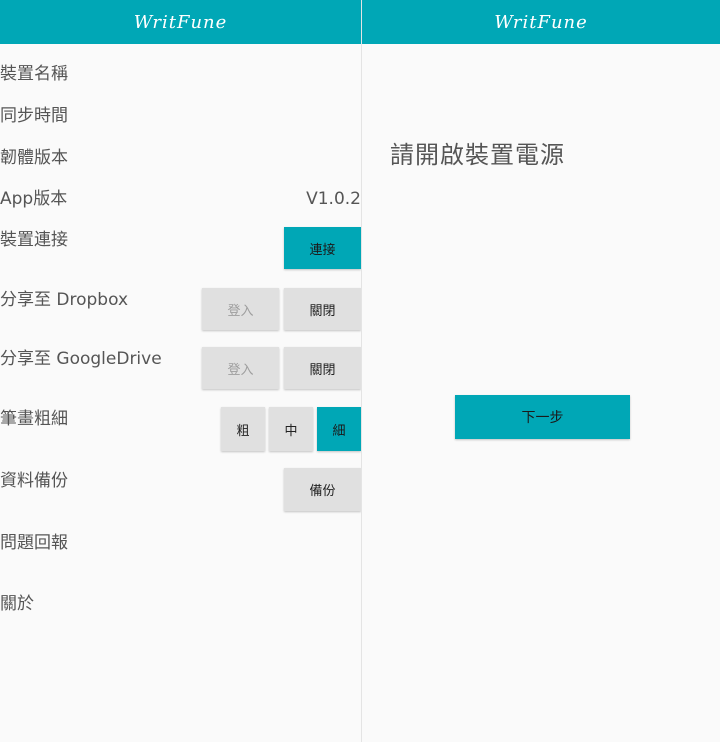 The image size is (720, 742). What do you see at coordinates (542, 417) in the screenshot?
I see `next-step-button: 下一步` at bounding box center [542, 417].